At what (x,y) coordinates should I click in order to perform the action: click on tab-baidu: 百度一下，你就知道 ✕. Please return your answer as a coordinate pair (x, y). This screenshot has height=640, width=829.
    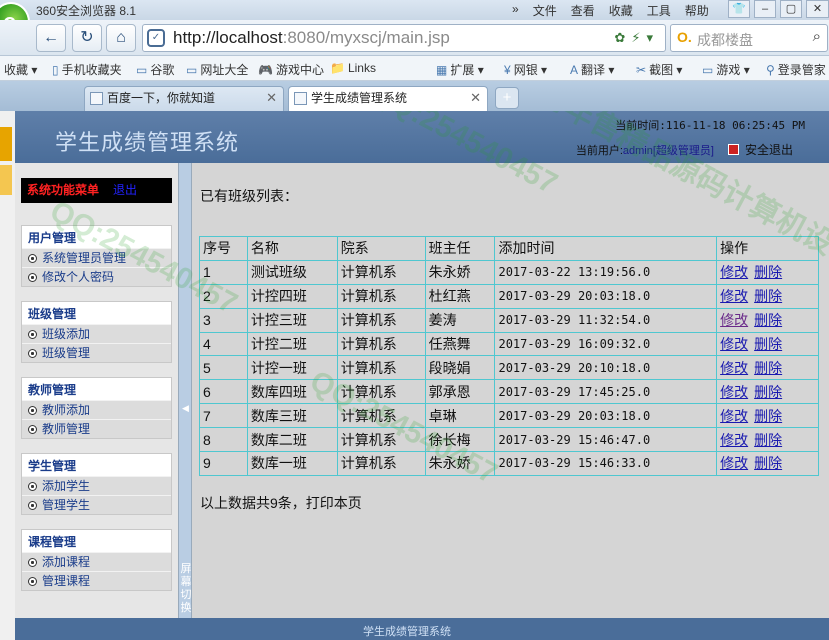
    Looking at the image, I should click on (184, 98).